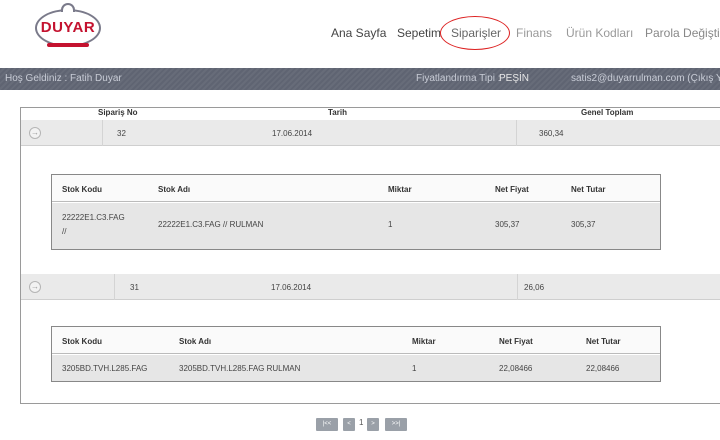 The height and width of the screenshot is (440, 720). I want to click on order-row: → 31 17.06.2014 26,06, so click(370, 287).